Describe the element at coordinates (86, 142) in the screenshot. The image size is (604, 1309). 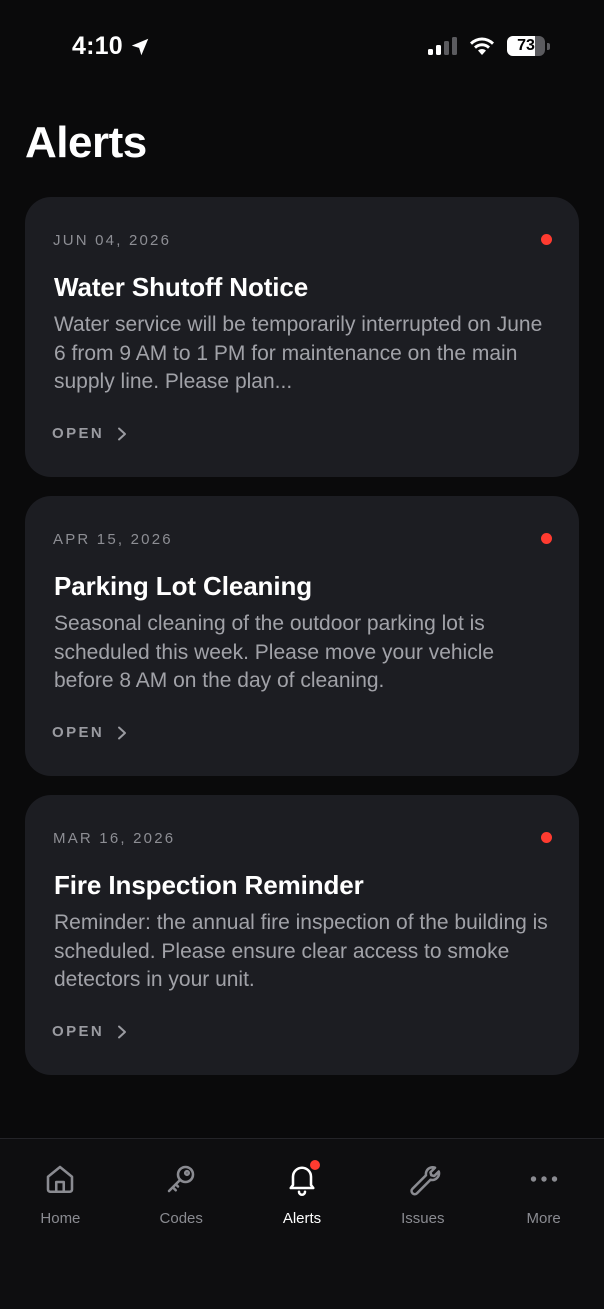
I see `page-title: Alerts` at that location.